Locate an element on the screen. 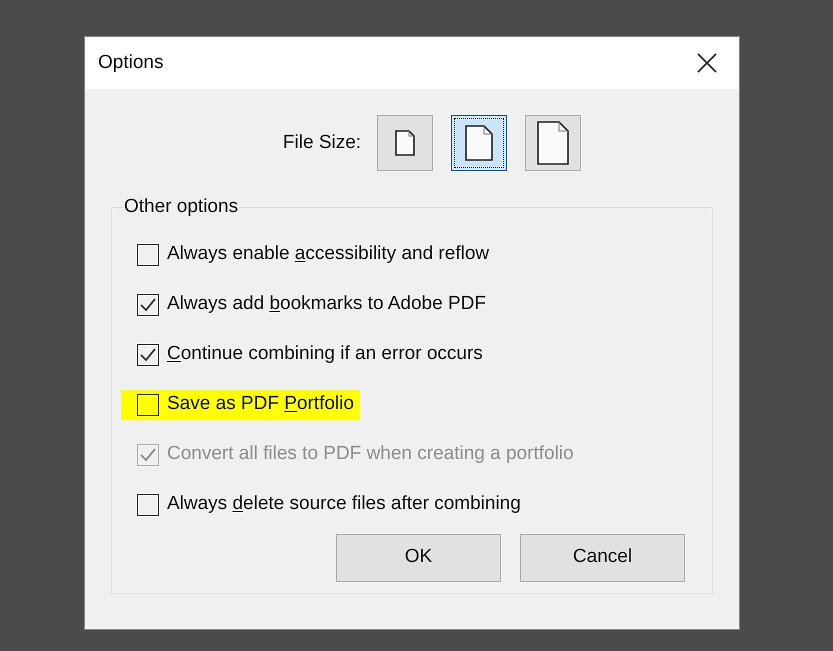 The width and height of the screenshot is (833, 651). option: Continue combining if an error occurs is located at coordinates (305, 355).